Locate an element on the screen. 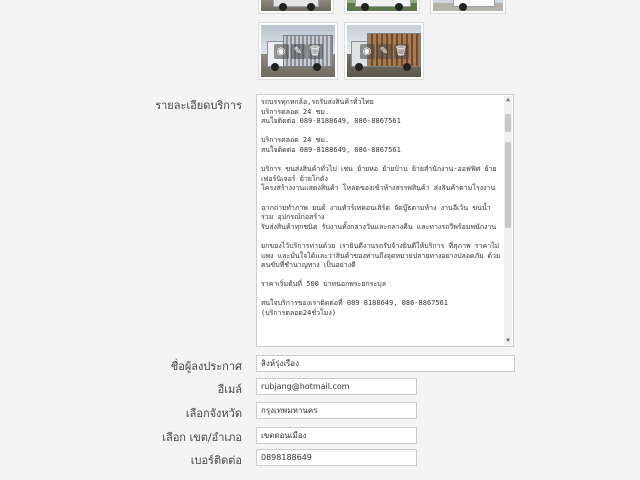 The height and width of the screenshot is (480, 640). truck-photo-3-image is located at coordinates (468, 5).